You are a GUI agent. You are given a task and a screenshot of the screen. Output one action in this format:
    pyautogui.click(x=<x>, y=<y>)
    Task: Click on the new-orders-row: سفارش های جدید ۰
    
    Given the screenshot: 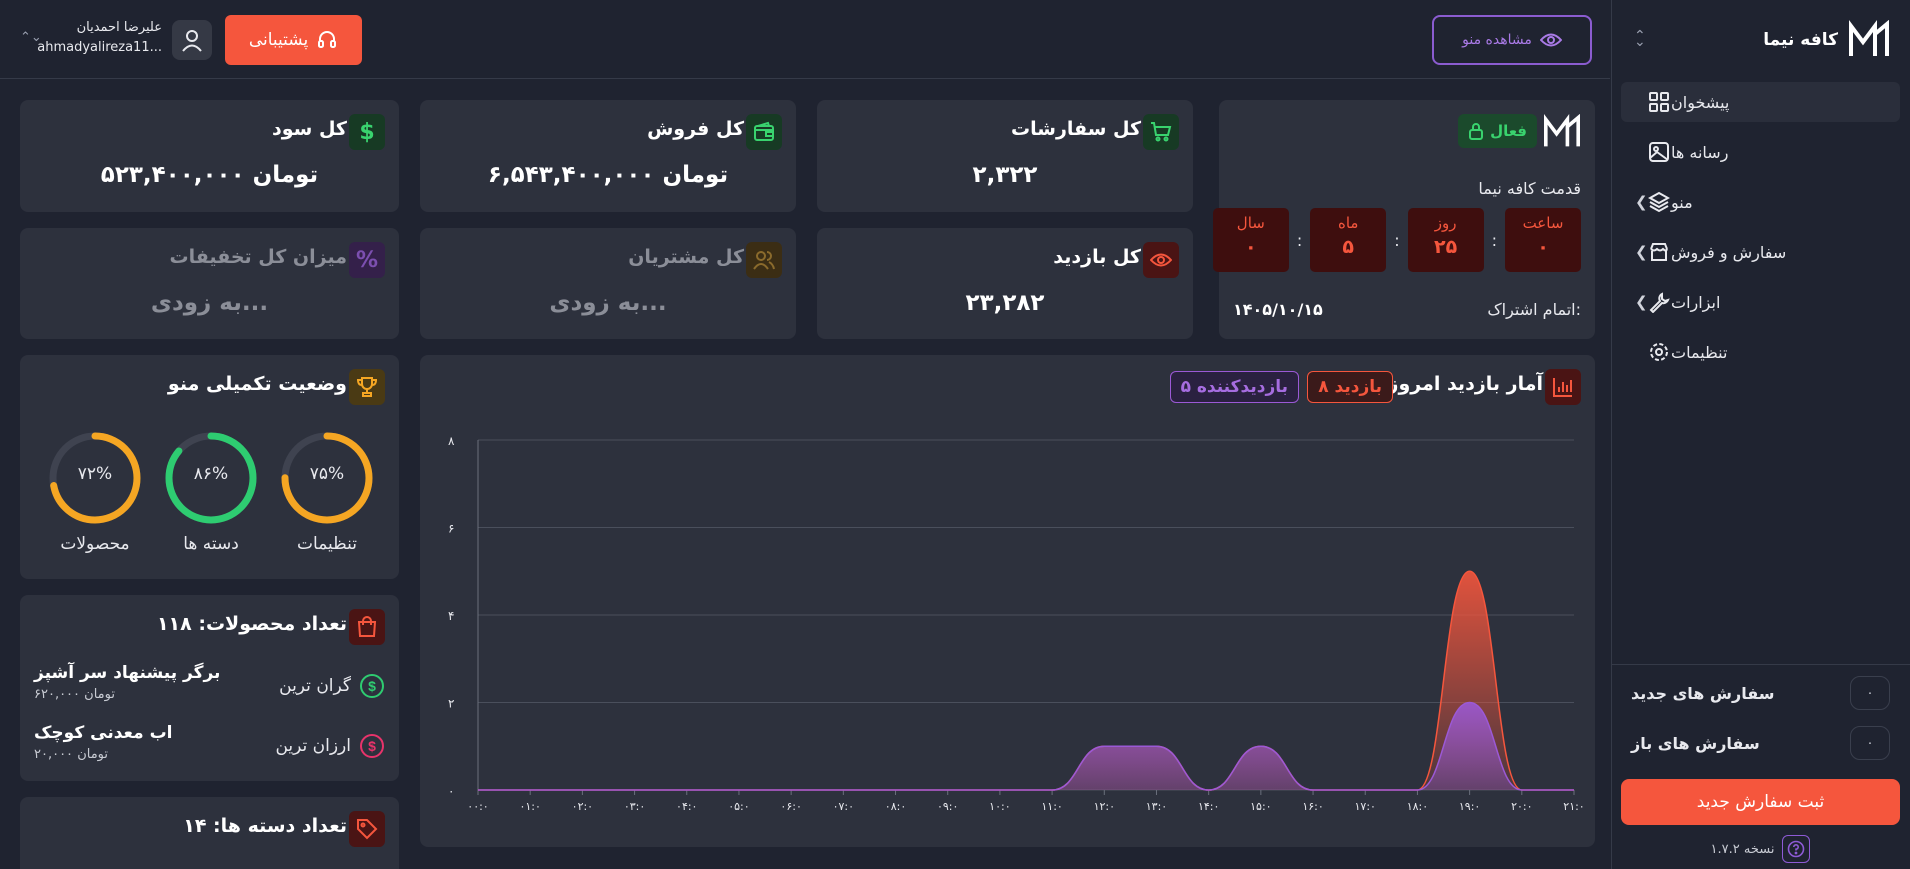 What is the action you would take?
    pyautogui.click(x=1760, y=693)
    